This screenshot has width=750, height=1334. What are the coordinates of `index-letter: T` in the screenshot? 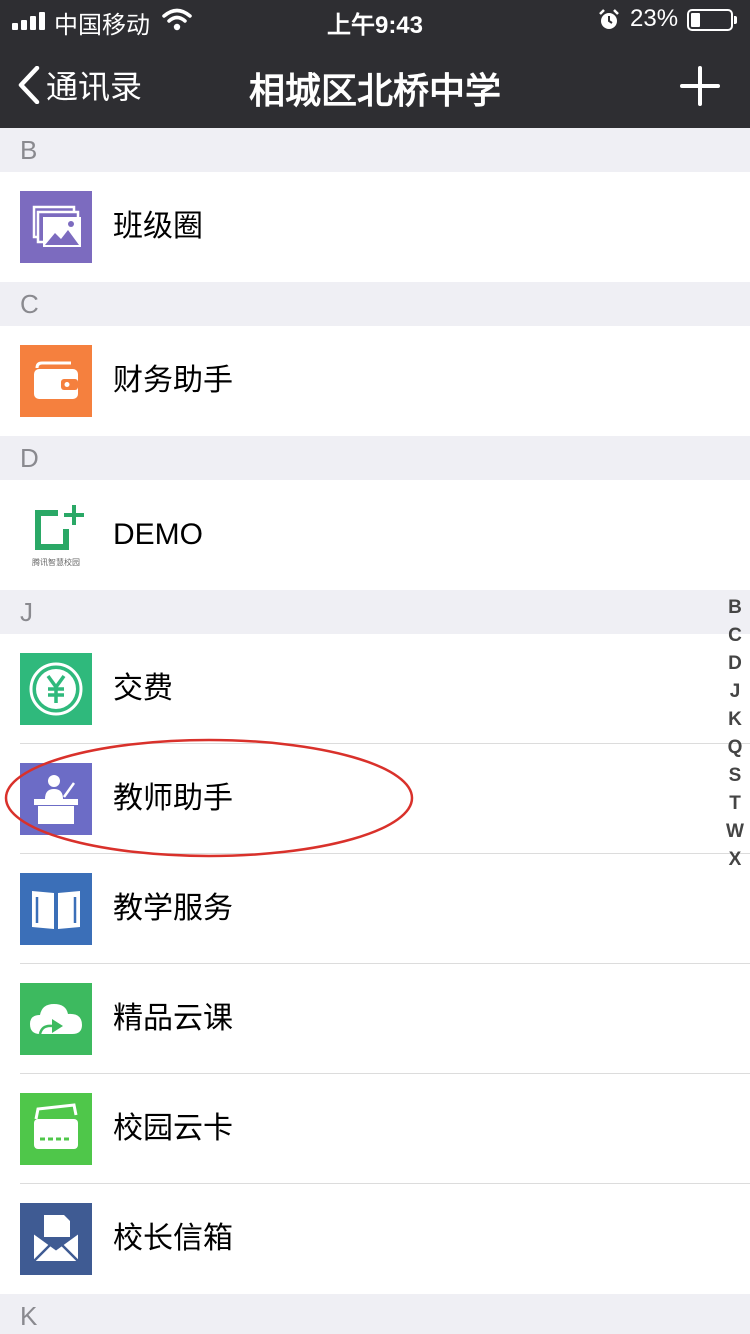 It's located at (735, 804).